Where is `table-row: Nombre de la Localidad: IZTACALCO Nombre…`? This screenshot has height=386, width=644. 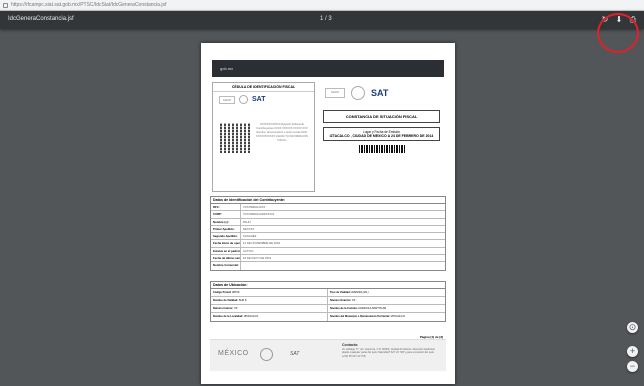 table-row: Nombre de la Localidad: IZTACALCO Nombre… is located at coordinates (328, 317).